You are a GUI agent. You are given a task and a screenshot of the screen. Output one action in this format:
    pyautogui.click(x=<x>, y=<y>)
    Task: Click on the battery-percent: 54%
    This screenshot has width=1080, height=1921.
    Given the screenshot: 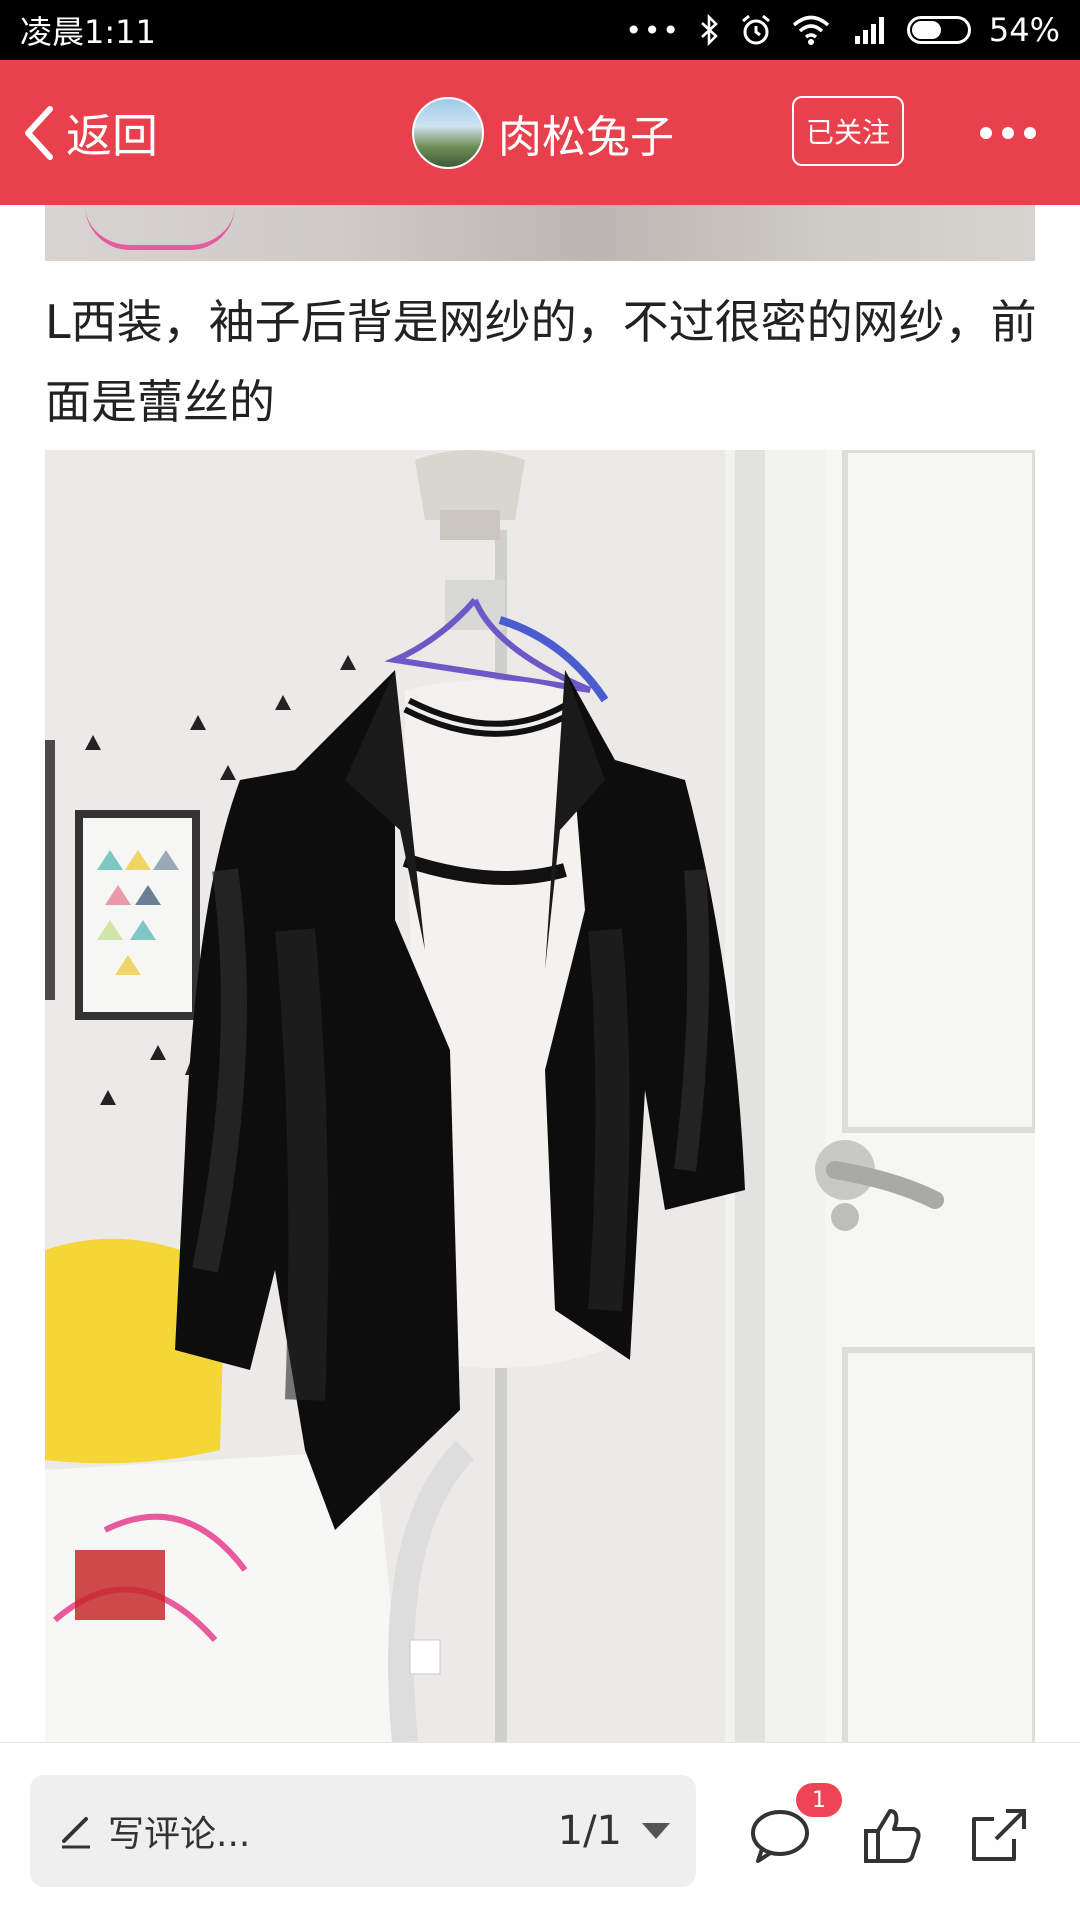 What is the action you would take?
    pyautogui.click(x=1024, y=30)
    